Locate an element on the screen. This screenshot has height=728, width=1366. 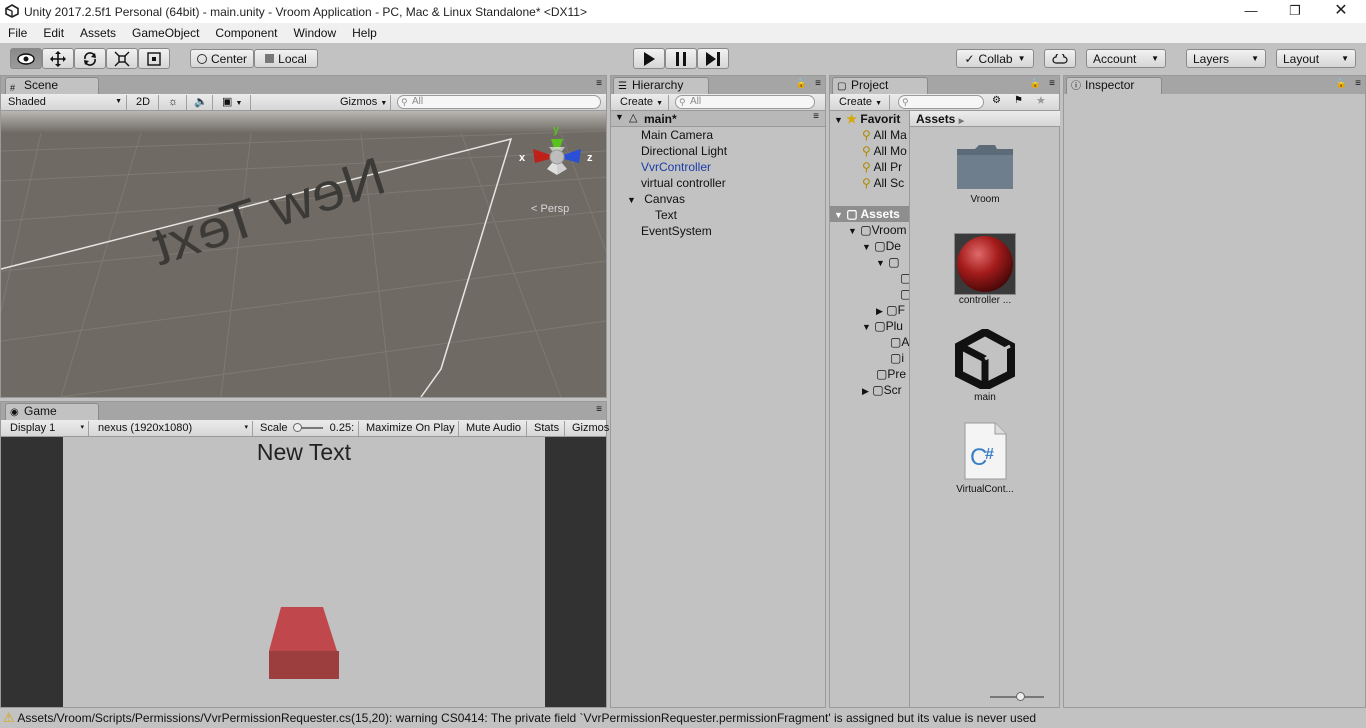
asset-size-slider is located at coordinates (1017, 696).